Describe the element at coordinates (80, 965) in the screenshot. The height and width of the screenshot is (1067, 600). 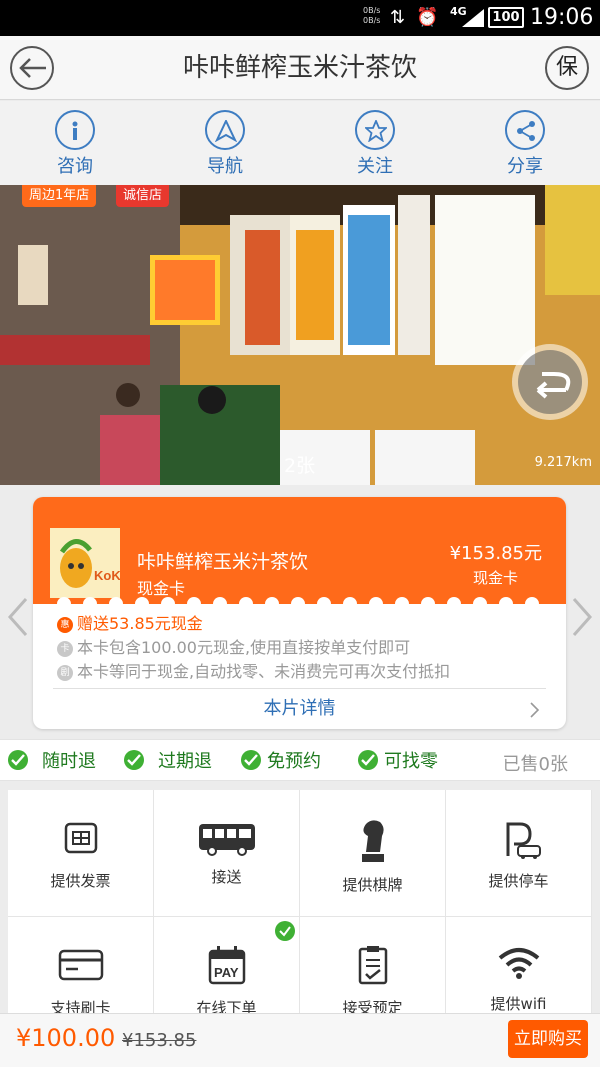
I see `credit-card-icon` at that location.